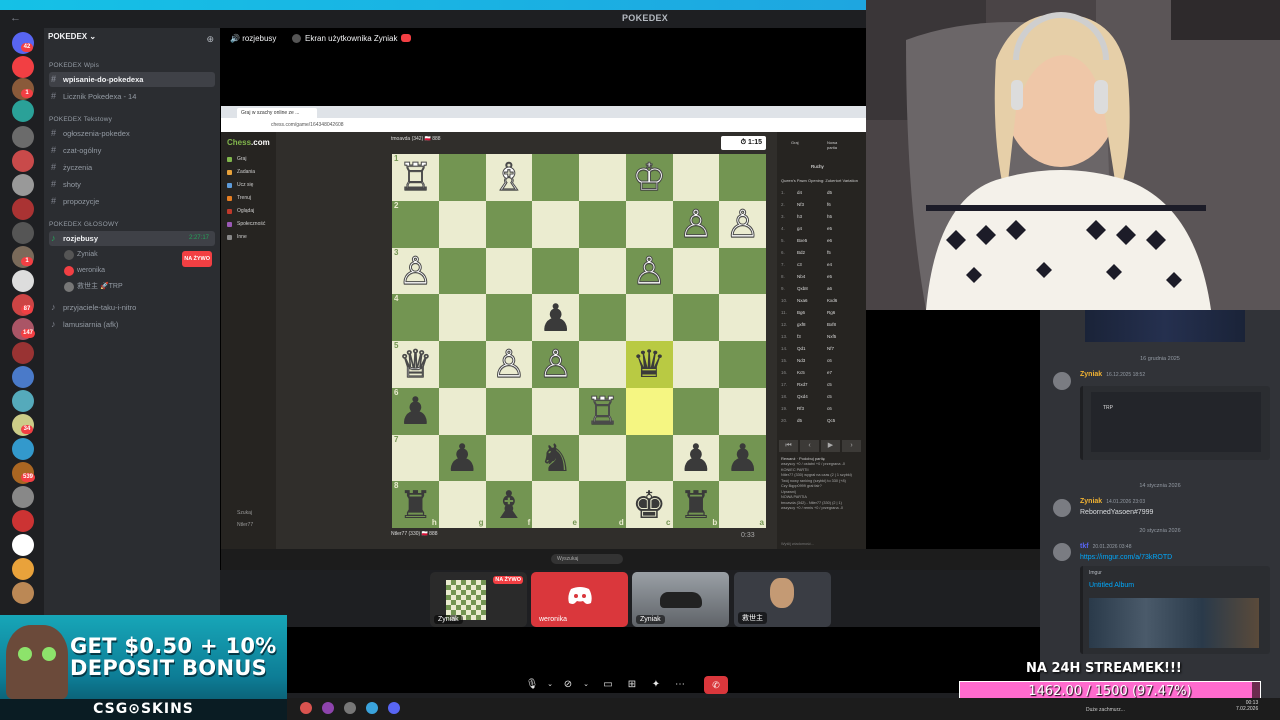  I want to click on move-san: e5, so click(829, 276).